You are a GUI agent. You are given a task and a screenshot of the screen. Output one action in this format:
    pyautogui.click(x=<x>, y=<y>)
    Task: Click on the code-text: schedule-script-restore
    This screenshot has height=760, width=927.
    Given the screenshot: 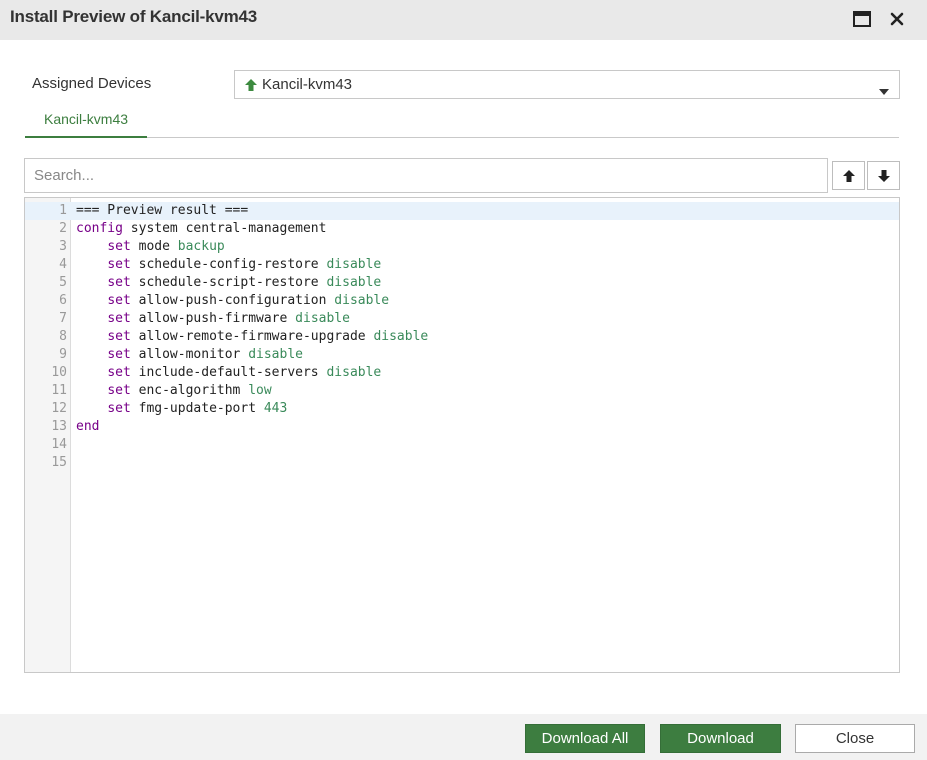 What is the action you would take?
    pyautogui.click(x=228, y=282)
    